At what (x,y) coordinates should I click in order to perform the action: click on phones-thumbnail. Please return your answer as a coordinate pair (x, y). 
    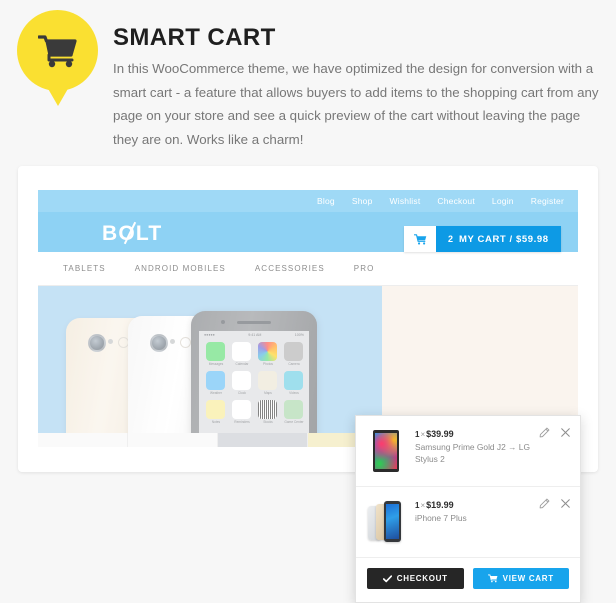
    Looking at the image, I should click on (386, 522).